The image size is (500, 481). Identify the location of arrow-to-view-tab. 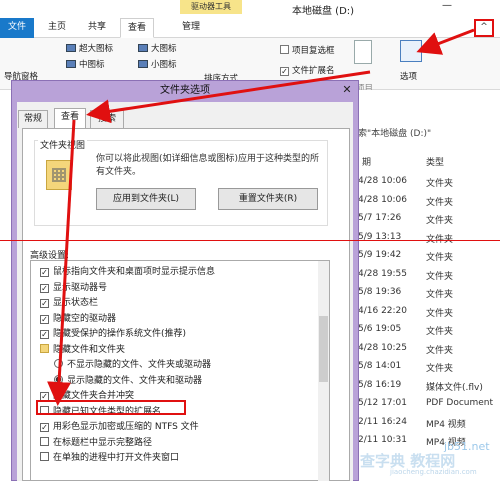
(228, 97).